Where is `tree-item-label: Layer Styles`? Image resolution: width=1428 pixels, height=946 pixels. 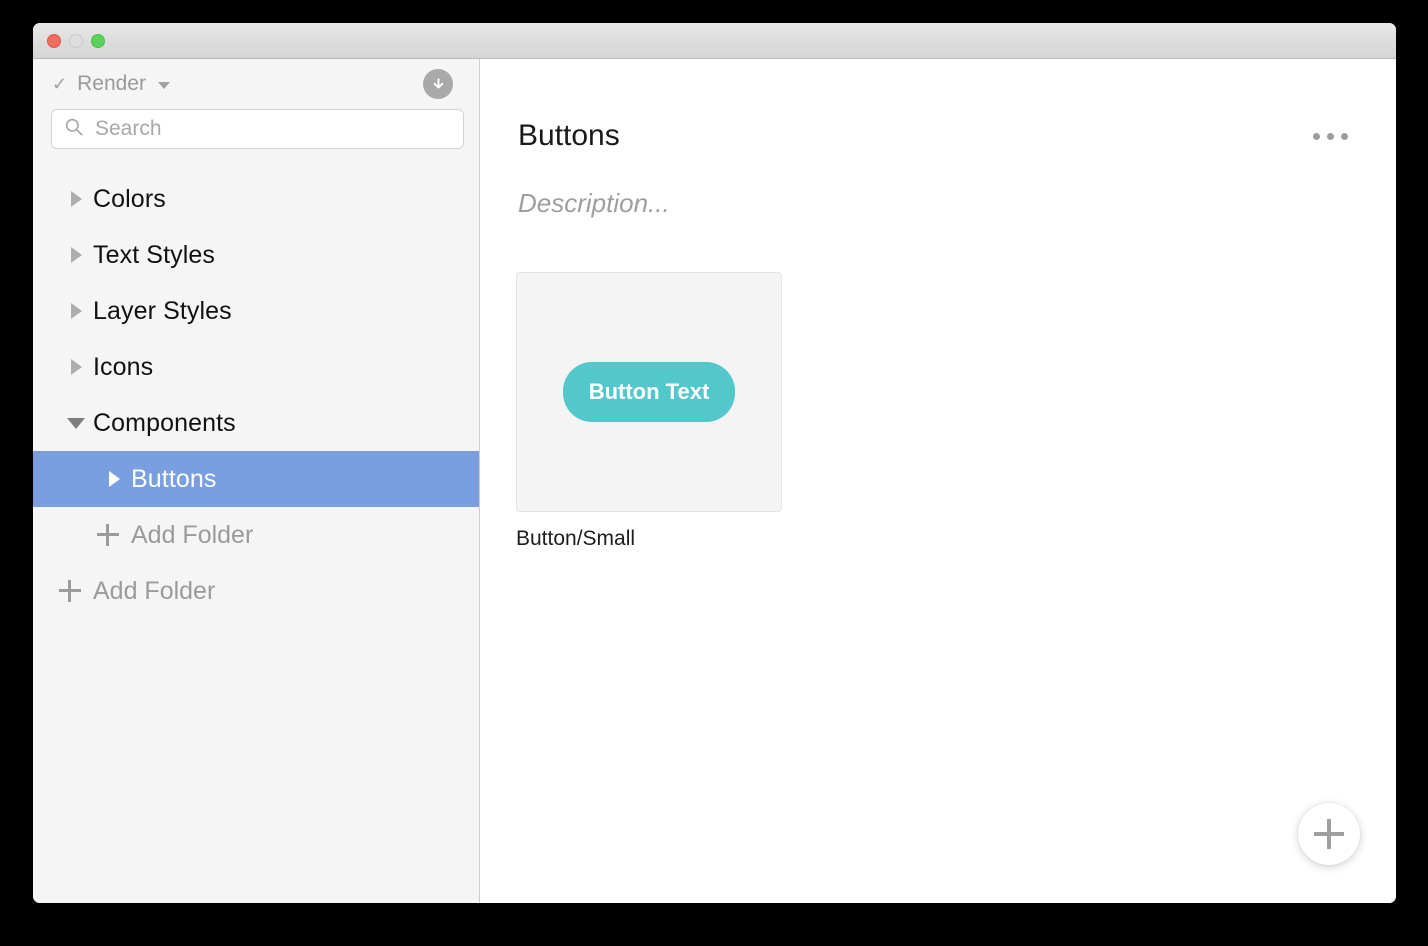 tree-item-label: Layer Styles is located at coordinates (162, 310).